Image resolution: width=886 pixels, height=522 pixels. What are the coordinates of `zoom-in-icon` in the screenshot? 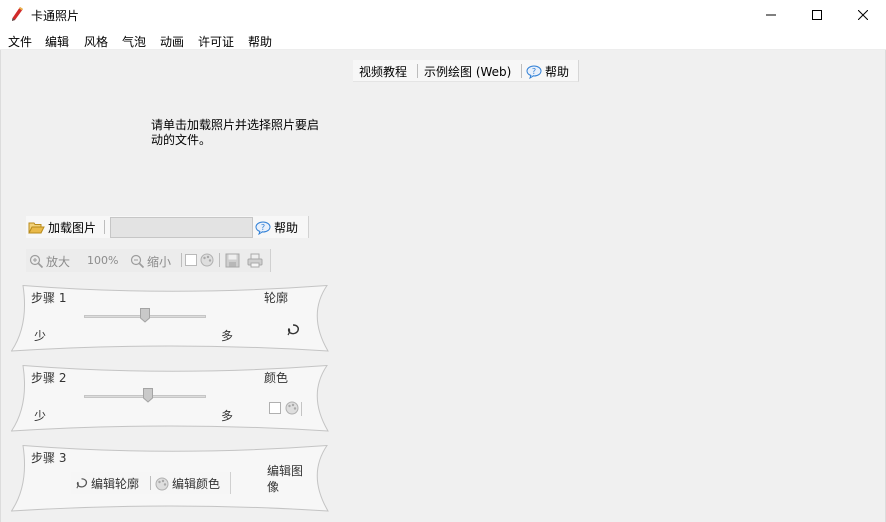 It's located at (36, 261).